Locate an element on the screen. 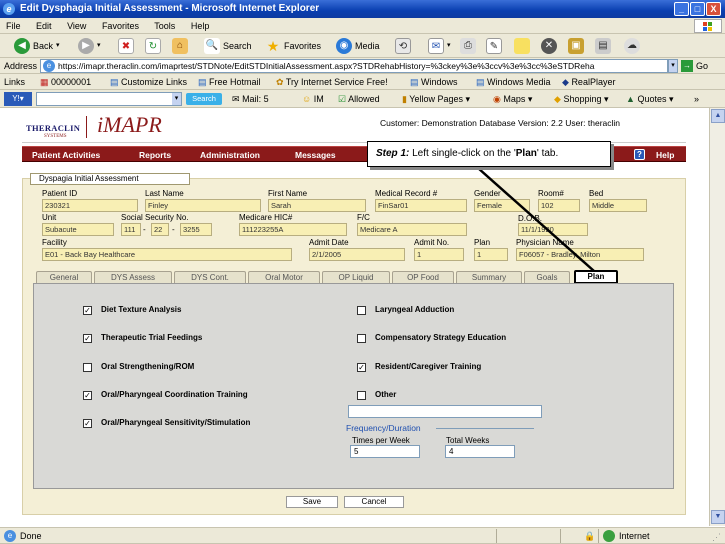 This screenshot has width=725, height=544. go-button: Go is located at coordinates (702, 66).